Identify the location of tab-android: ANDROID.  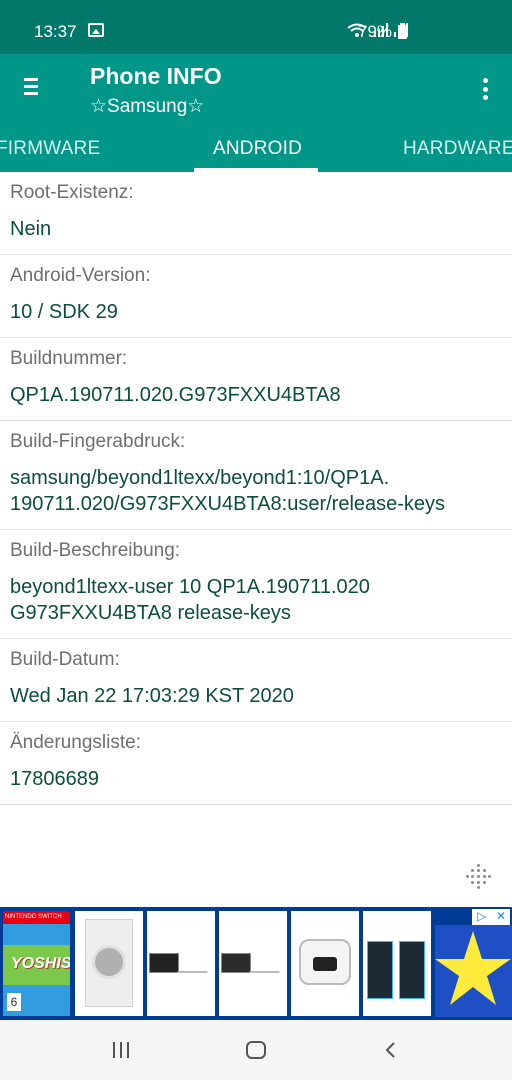
(257, 149).